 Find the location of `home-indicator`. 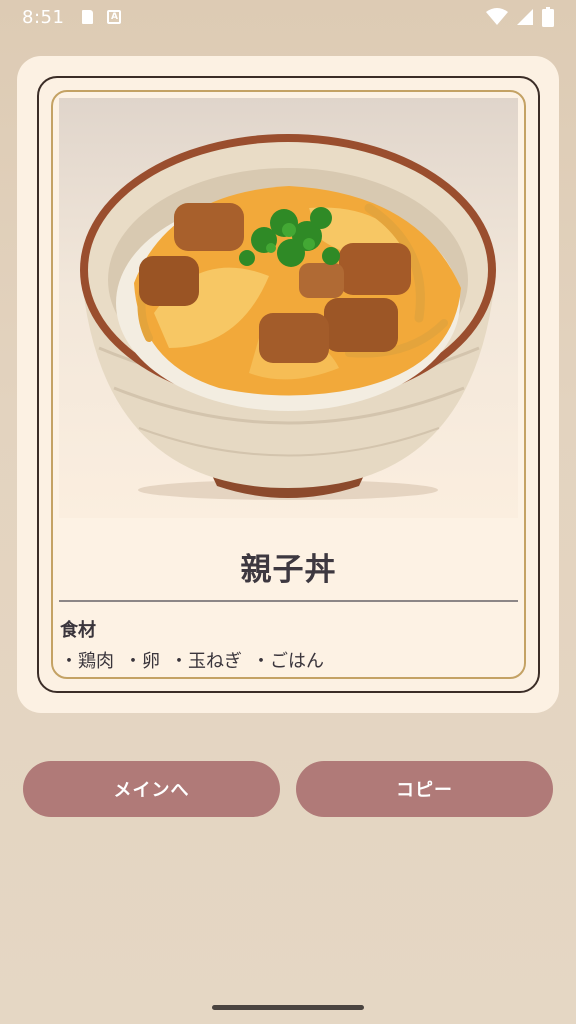

home-indicator is located at coordinates (288, 1007).